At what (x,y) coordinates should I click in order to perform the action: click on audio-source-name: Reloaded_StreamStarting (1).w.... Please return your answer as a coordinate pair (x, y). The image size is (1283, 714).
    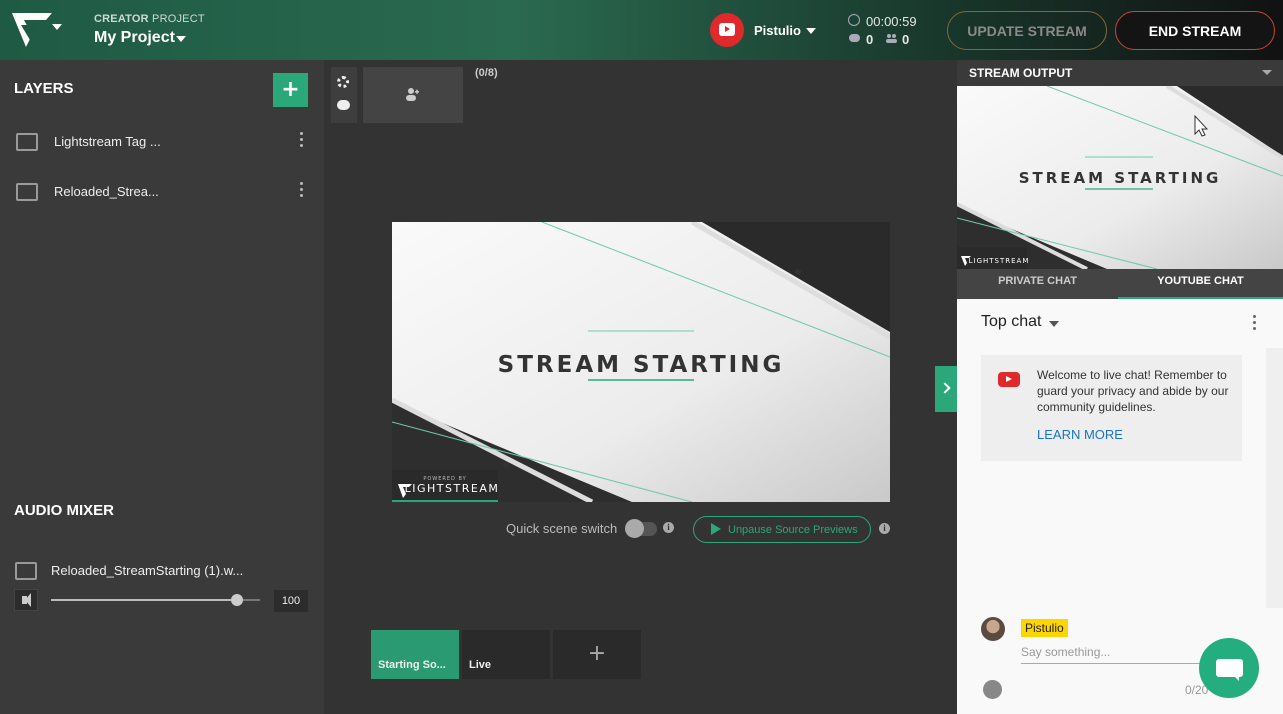
    Looking at the image, I should click on (147, 570).